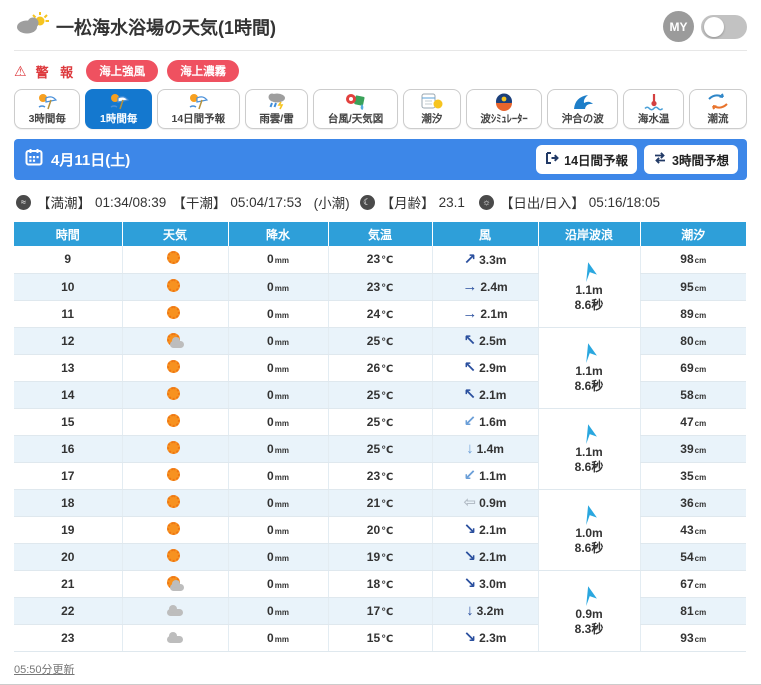 This screenshot has height=685, width=761. What do you see at coordinates (678, 26) in the screenshot?
I see `my-page-button: MY` at bounding box center [678, 26].